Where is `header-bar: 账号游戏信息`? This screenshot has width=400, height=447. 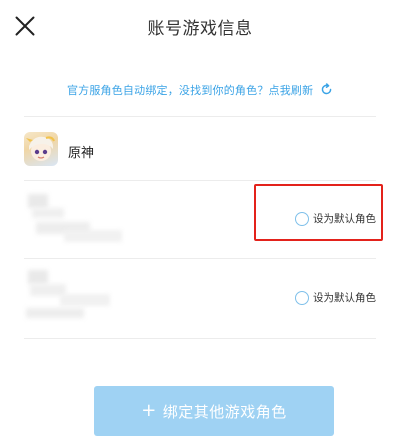 header-bar: 账号游戏信息 is located at coordinates (200, 26).